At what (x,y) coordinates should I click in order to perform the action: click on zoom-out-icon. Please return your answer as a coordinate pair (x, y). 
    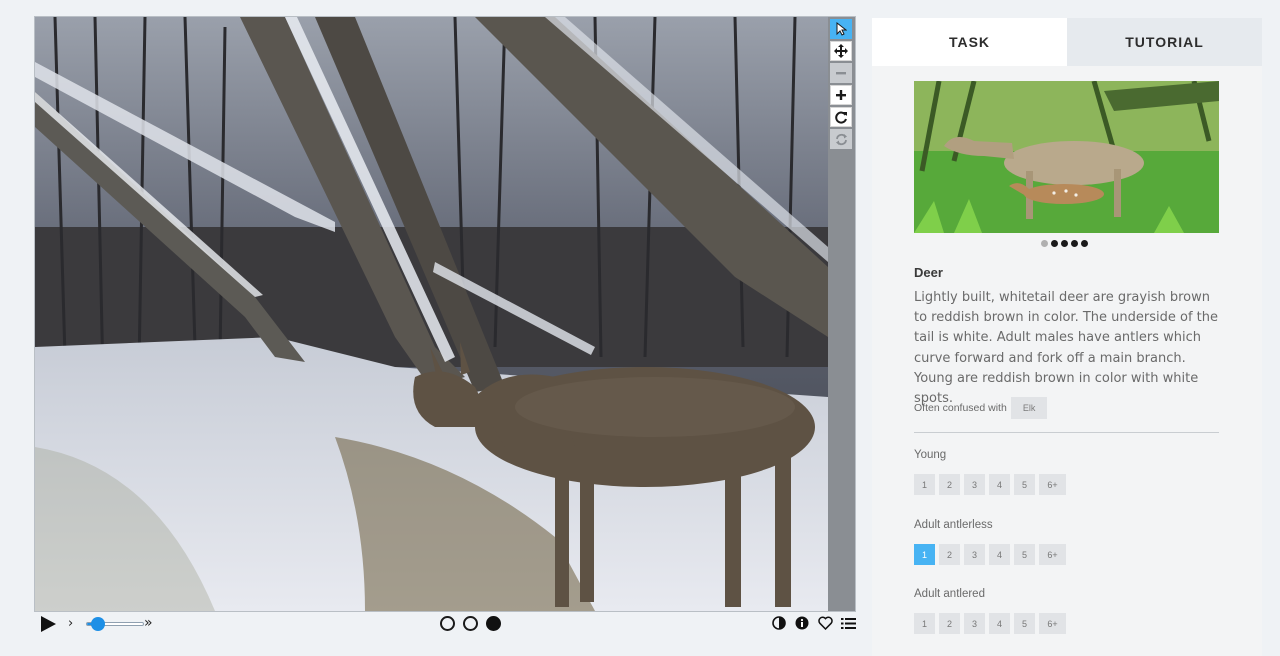
    Looking at the image, I should click on (841, 73).